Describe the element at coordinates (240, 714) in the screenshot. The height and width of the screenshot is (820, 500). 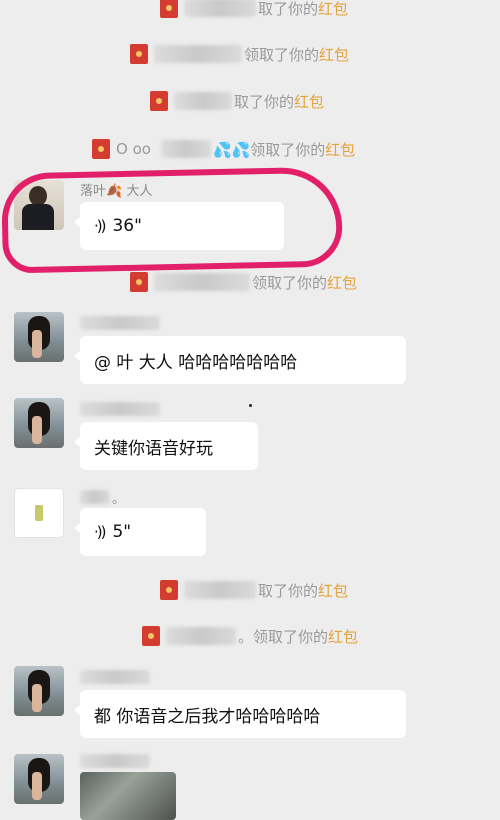
I see `text-message-bubble: 都 你语音之后我才哈哈哈哈哈` at that location.